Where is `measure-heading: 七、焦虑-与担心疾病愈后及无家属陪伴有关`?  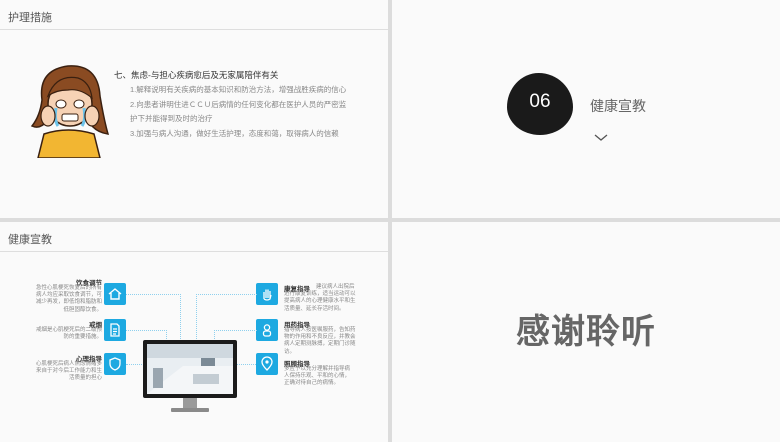
measure-heading: 七、焦虑-与担心疾病愈后及无家属陪伴有关 is located at coordinates (196, 75).